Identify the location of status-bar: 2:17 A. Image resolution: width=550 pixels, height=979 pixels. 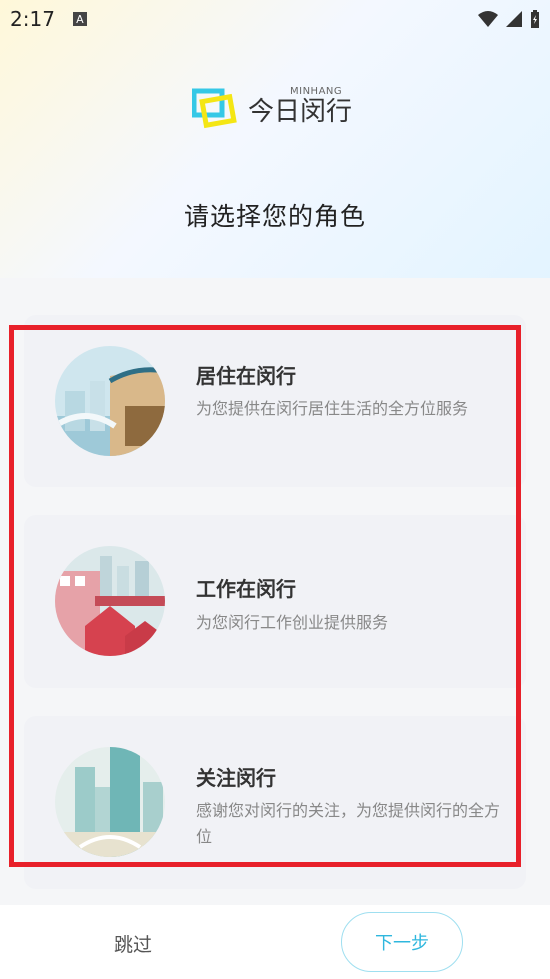
(275, 19).